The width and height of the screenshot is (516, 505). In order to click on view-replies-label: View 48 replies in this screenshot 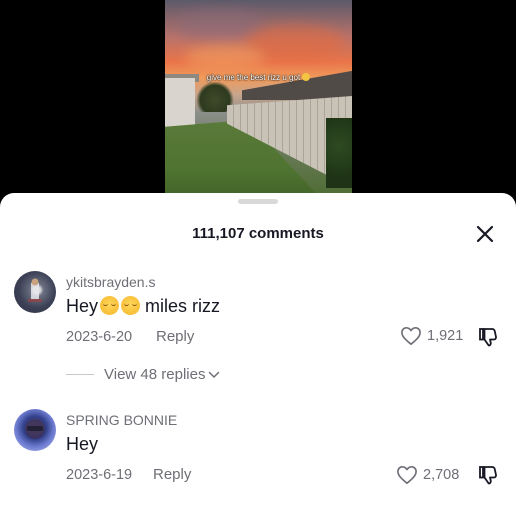, I will do `click(155, 374)`.